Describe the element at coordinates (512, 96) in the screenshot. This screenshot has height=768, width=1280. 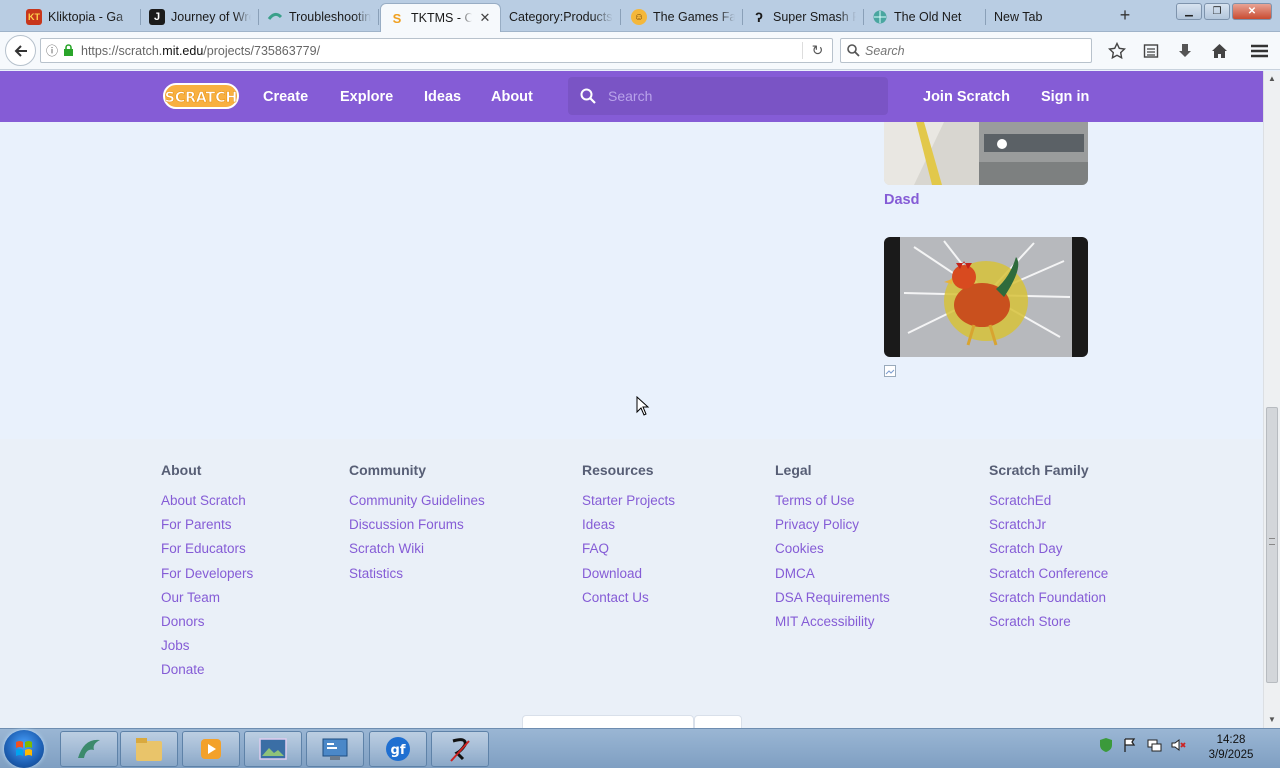
I see `about-link: About` at that location.